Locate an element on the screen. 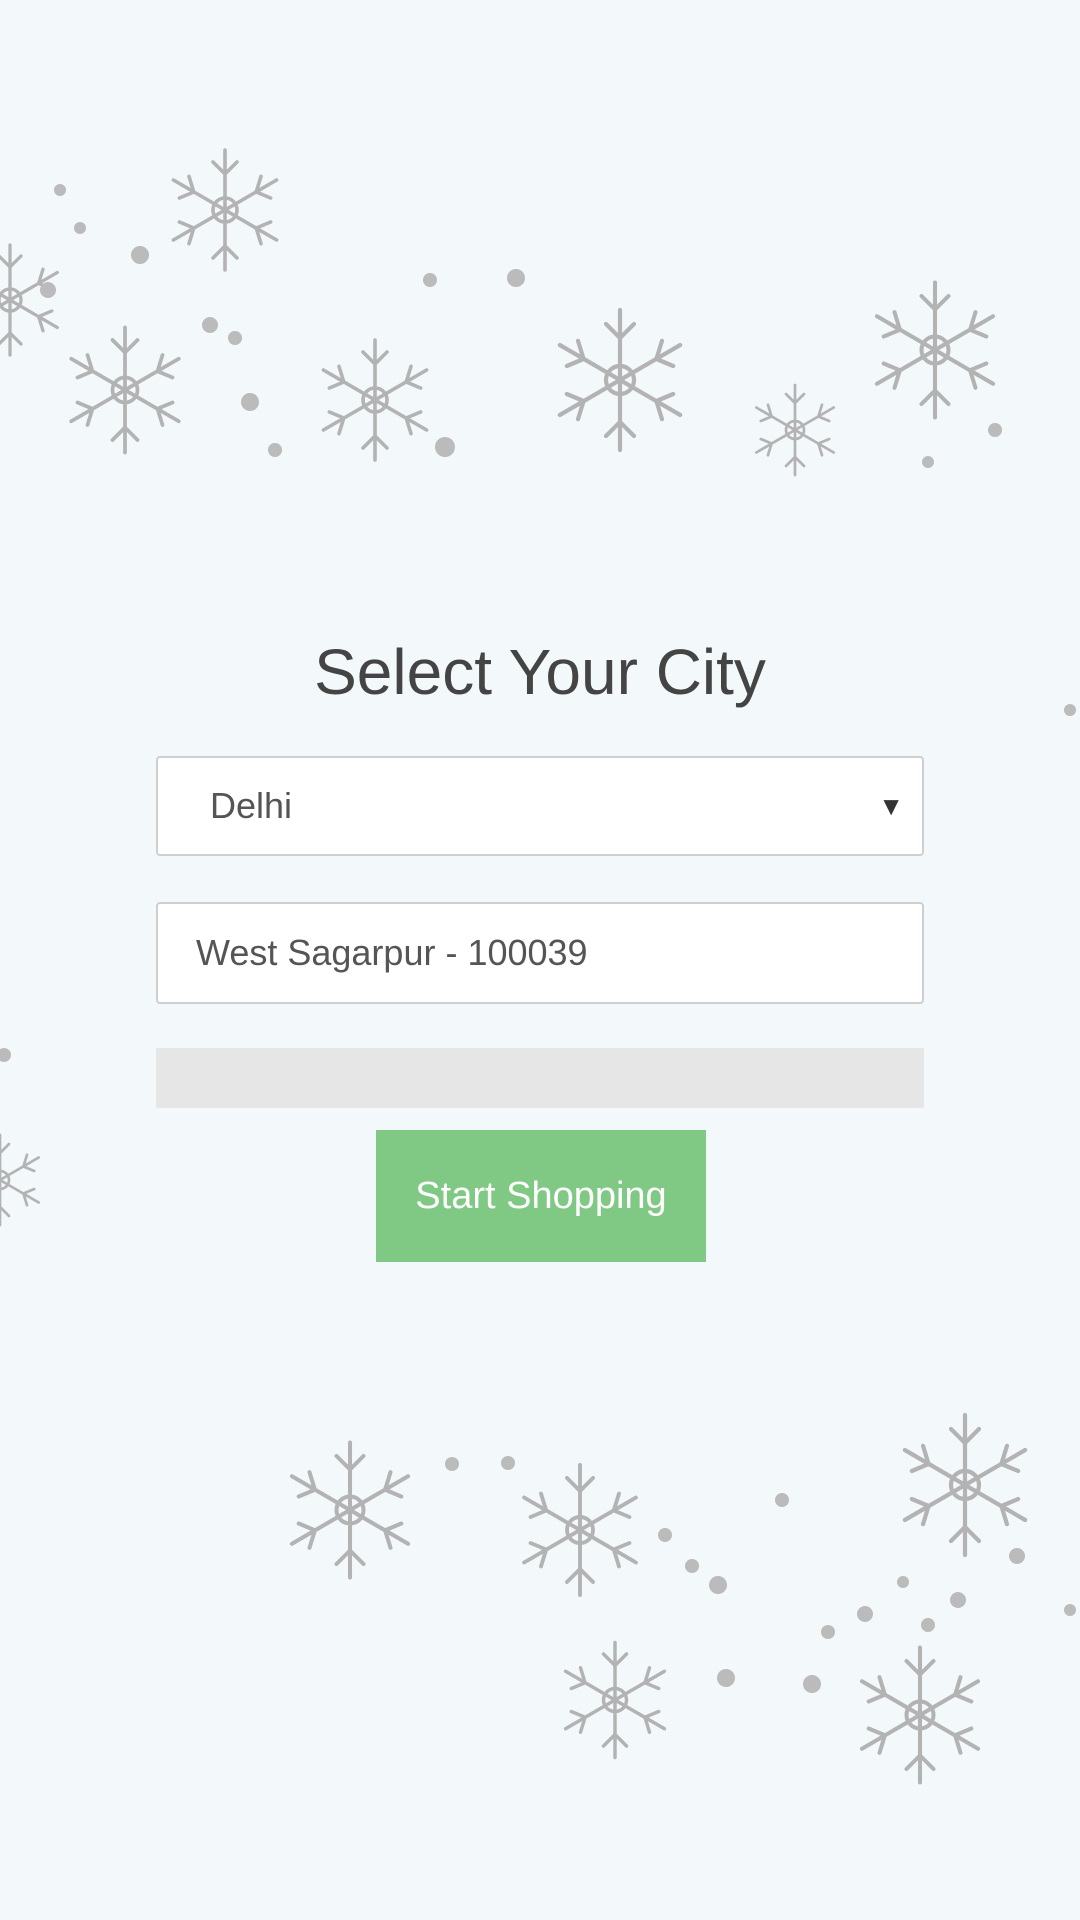  area-input-value: West Sagarpur - 100039 is located at coordinates (392, 952).